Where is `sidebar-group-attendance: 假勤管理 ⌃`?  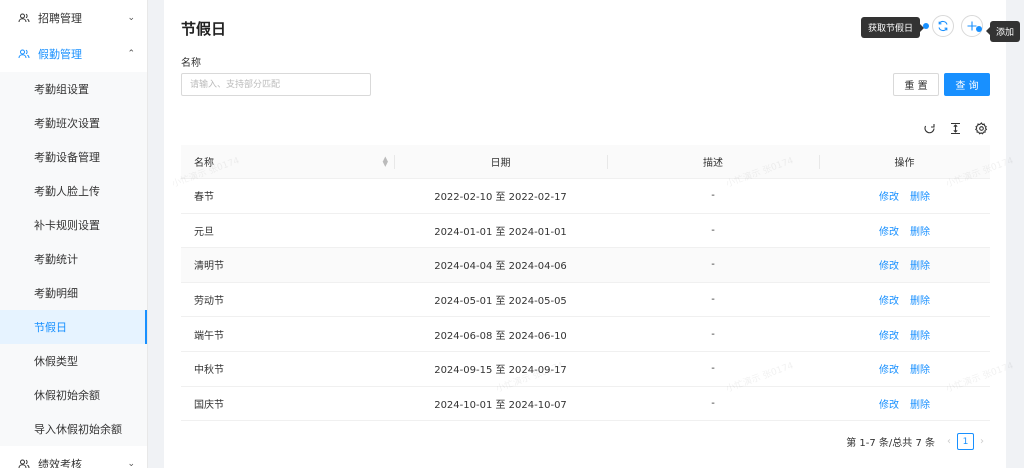
sidebar-group-attendance: 假勤管理 ⌃ is located at coordinates (73, 54).